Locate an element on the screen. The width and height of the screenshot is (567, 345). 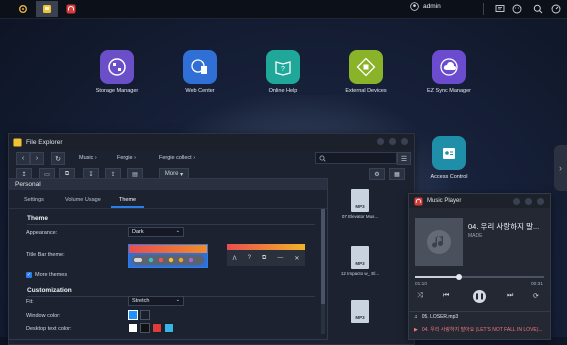
window-color-label: Window color: is located at coordinates (43, 316).